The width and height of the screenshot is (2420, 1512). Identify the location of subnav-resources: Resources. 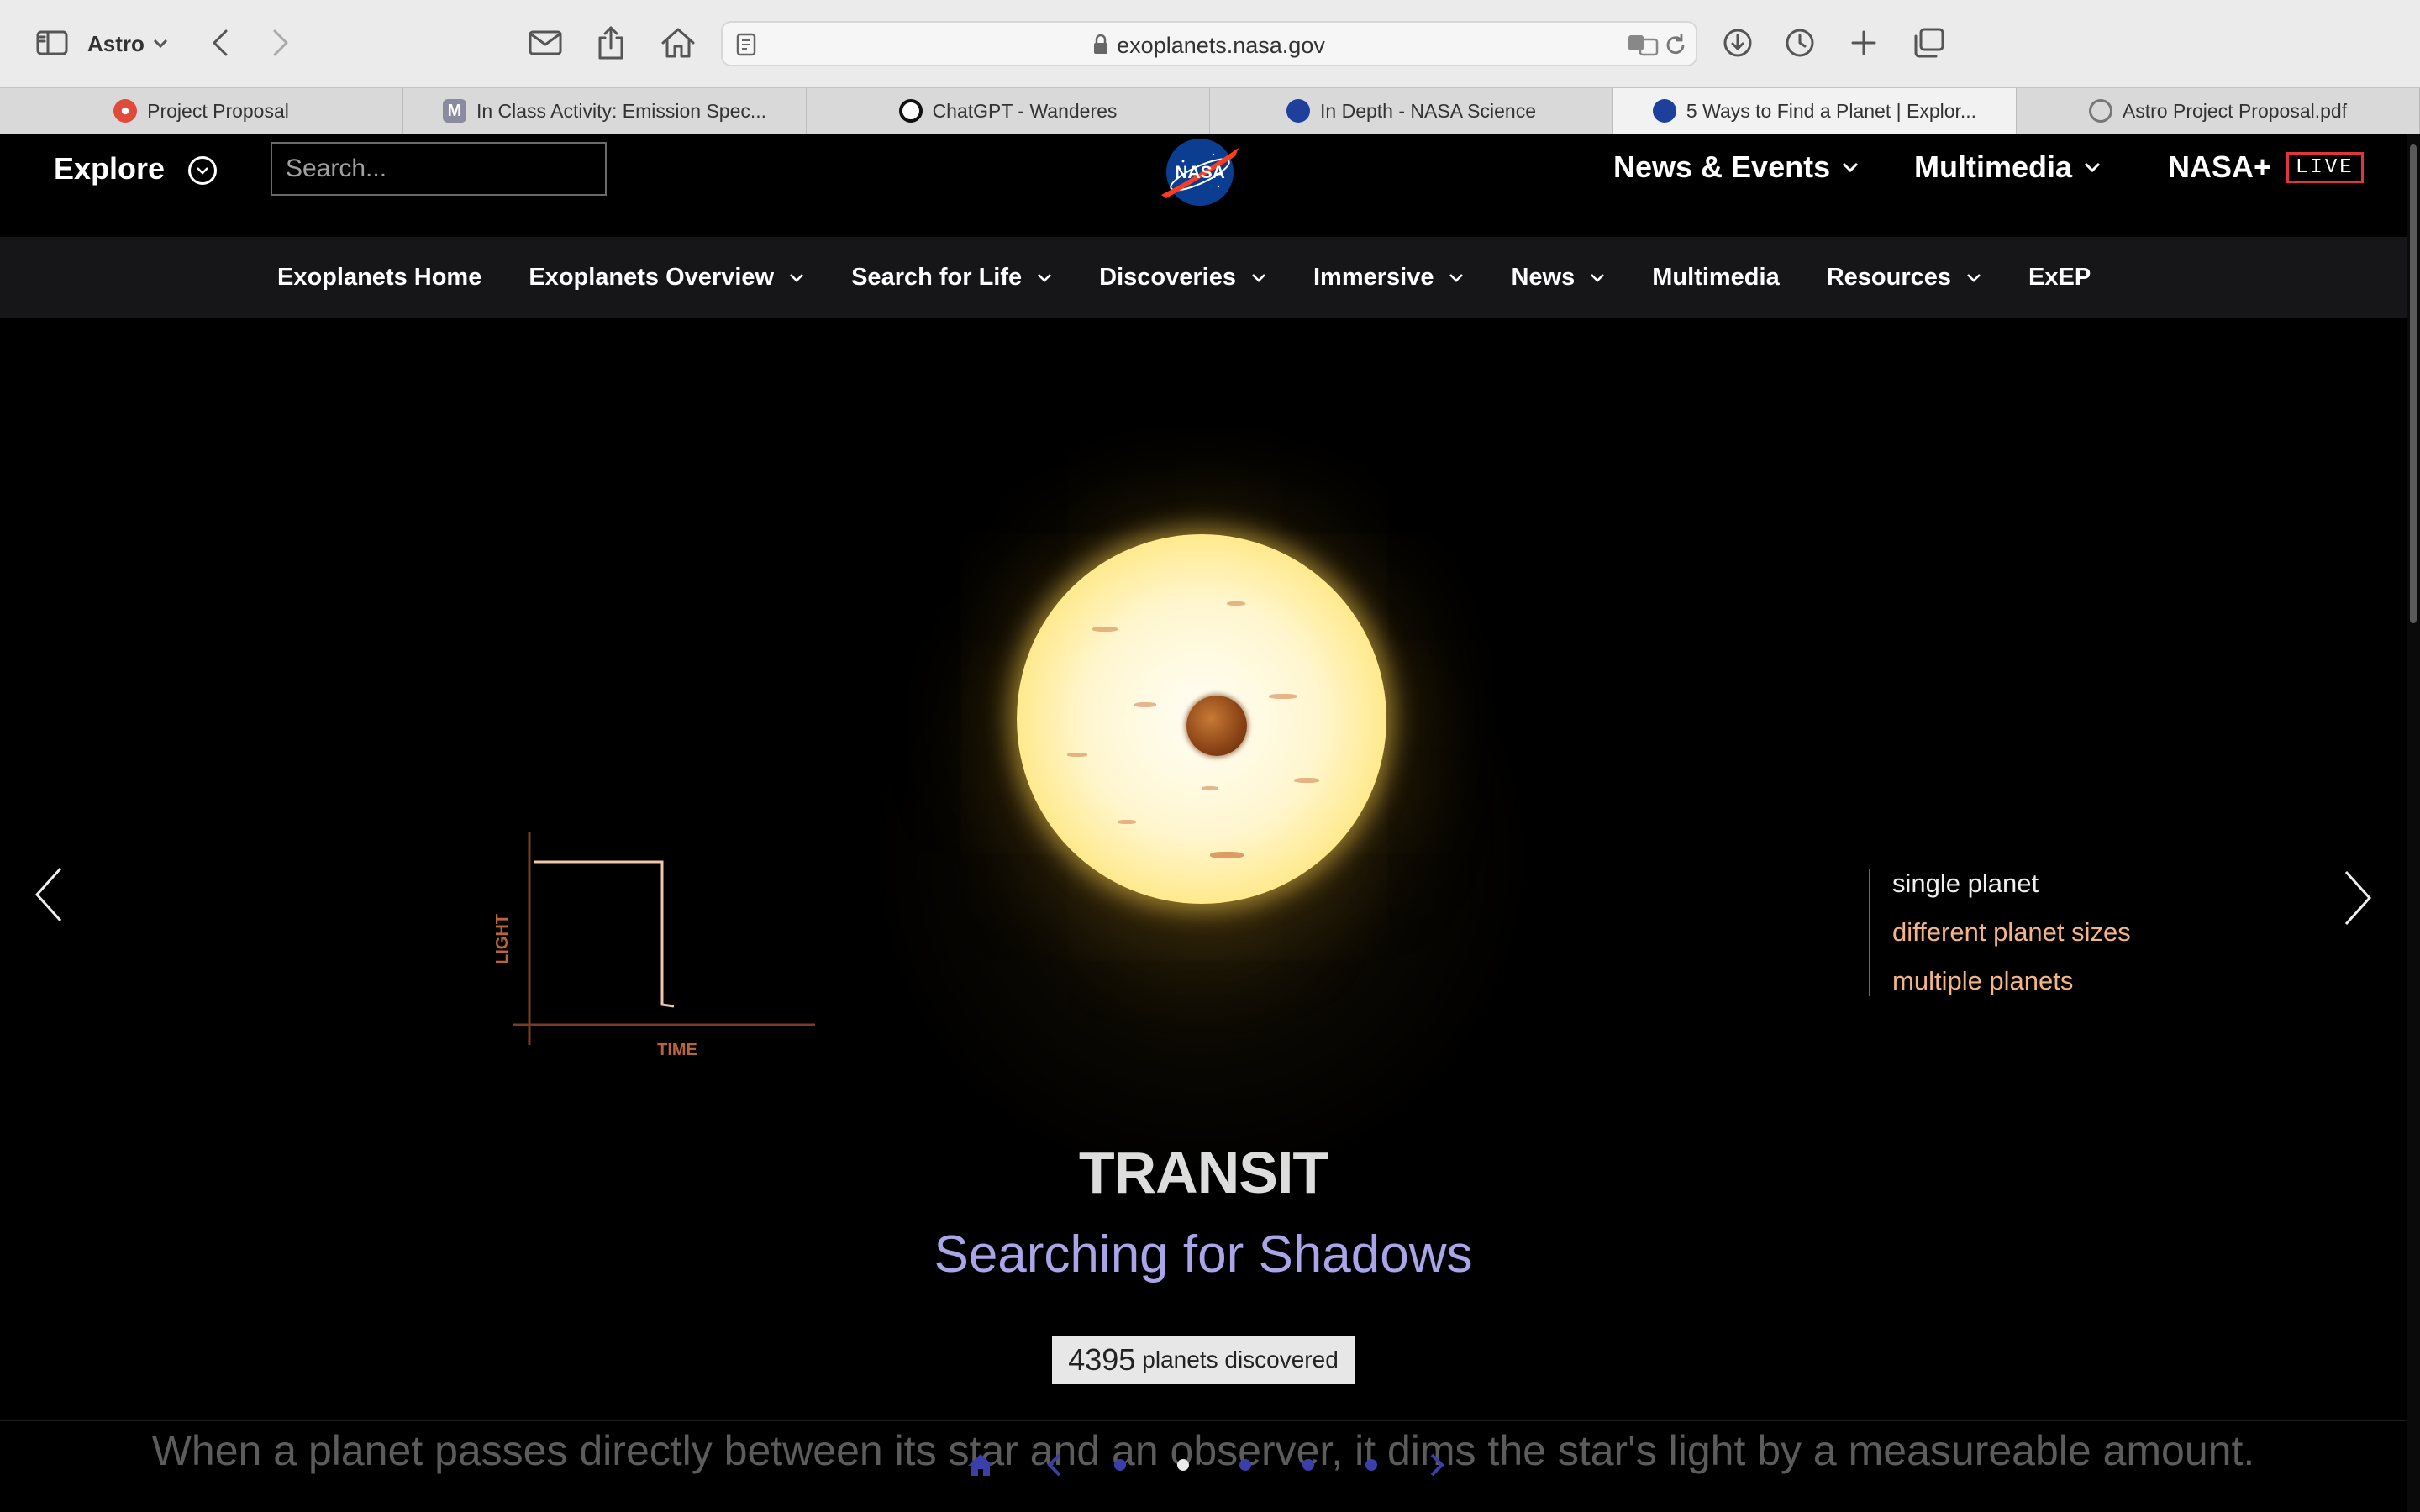
(1904, 277).